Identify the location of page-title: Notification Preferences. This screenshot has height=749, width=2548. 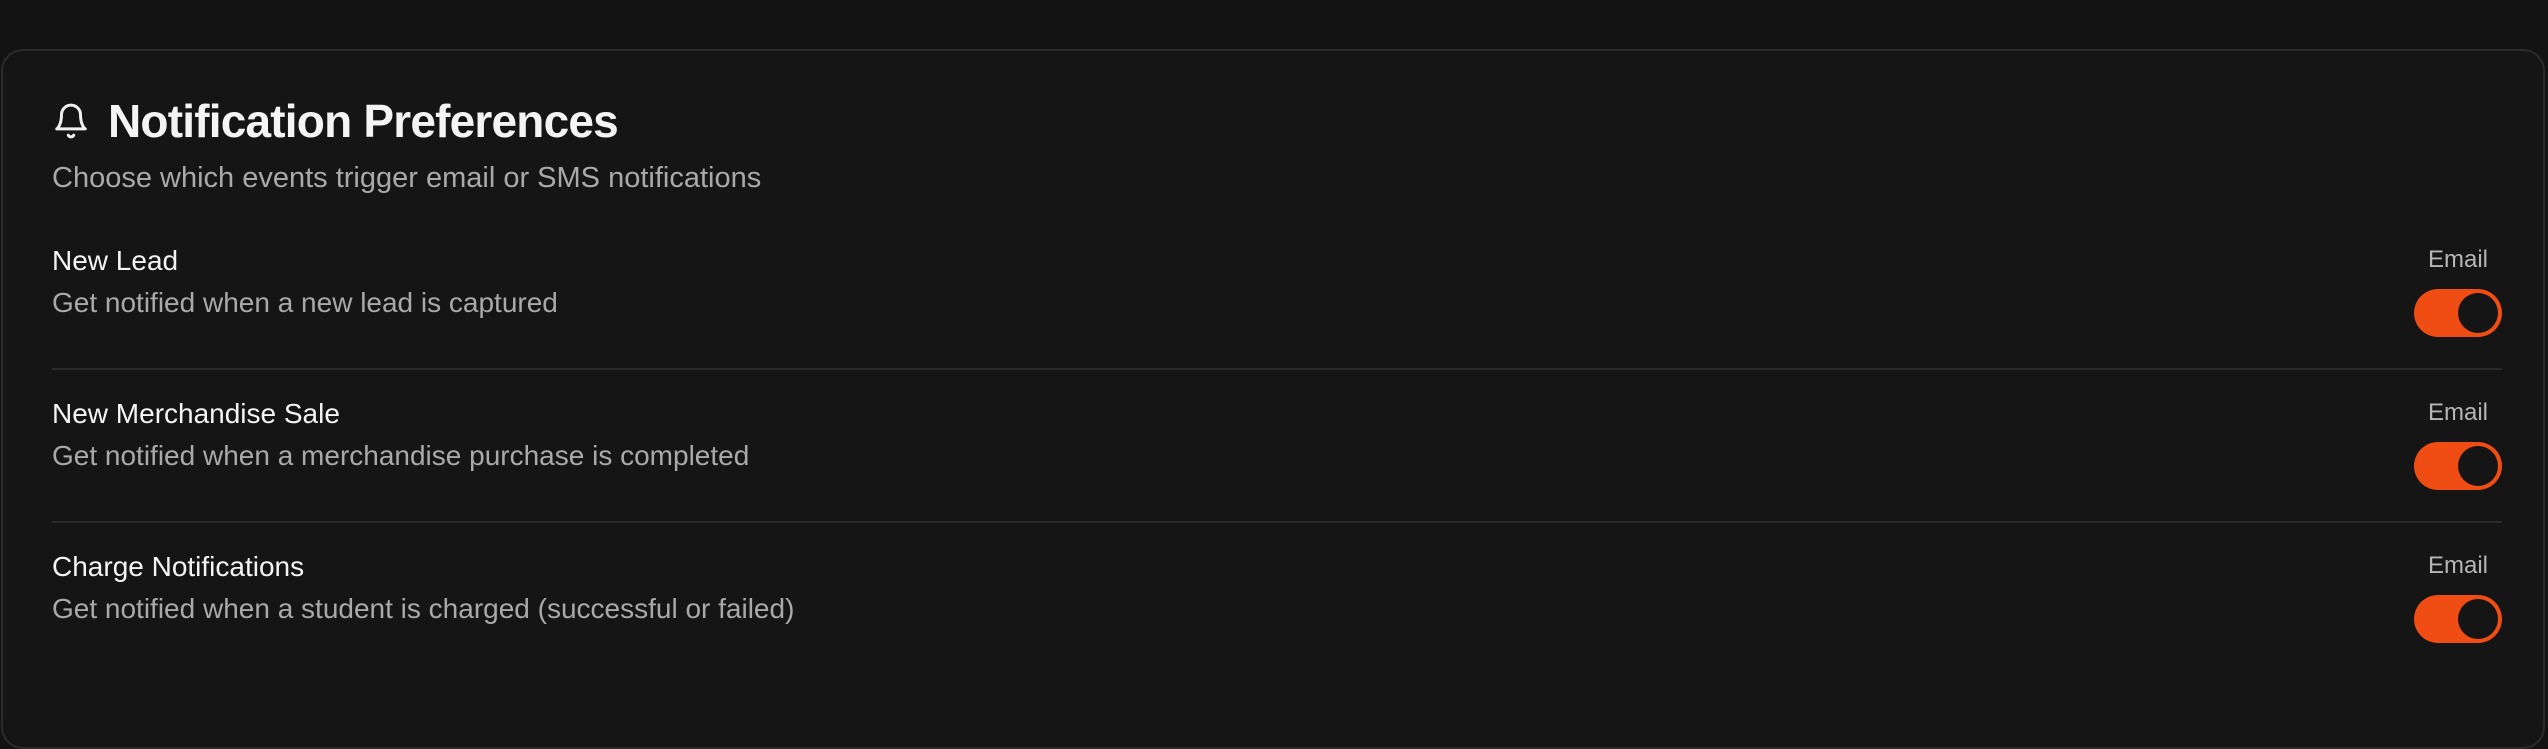
(363, 121).